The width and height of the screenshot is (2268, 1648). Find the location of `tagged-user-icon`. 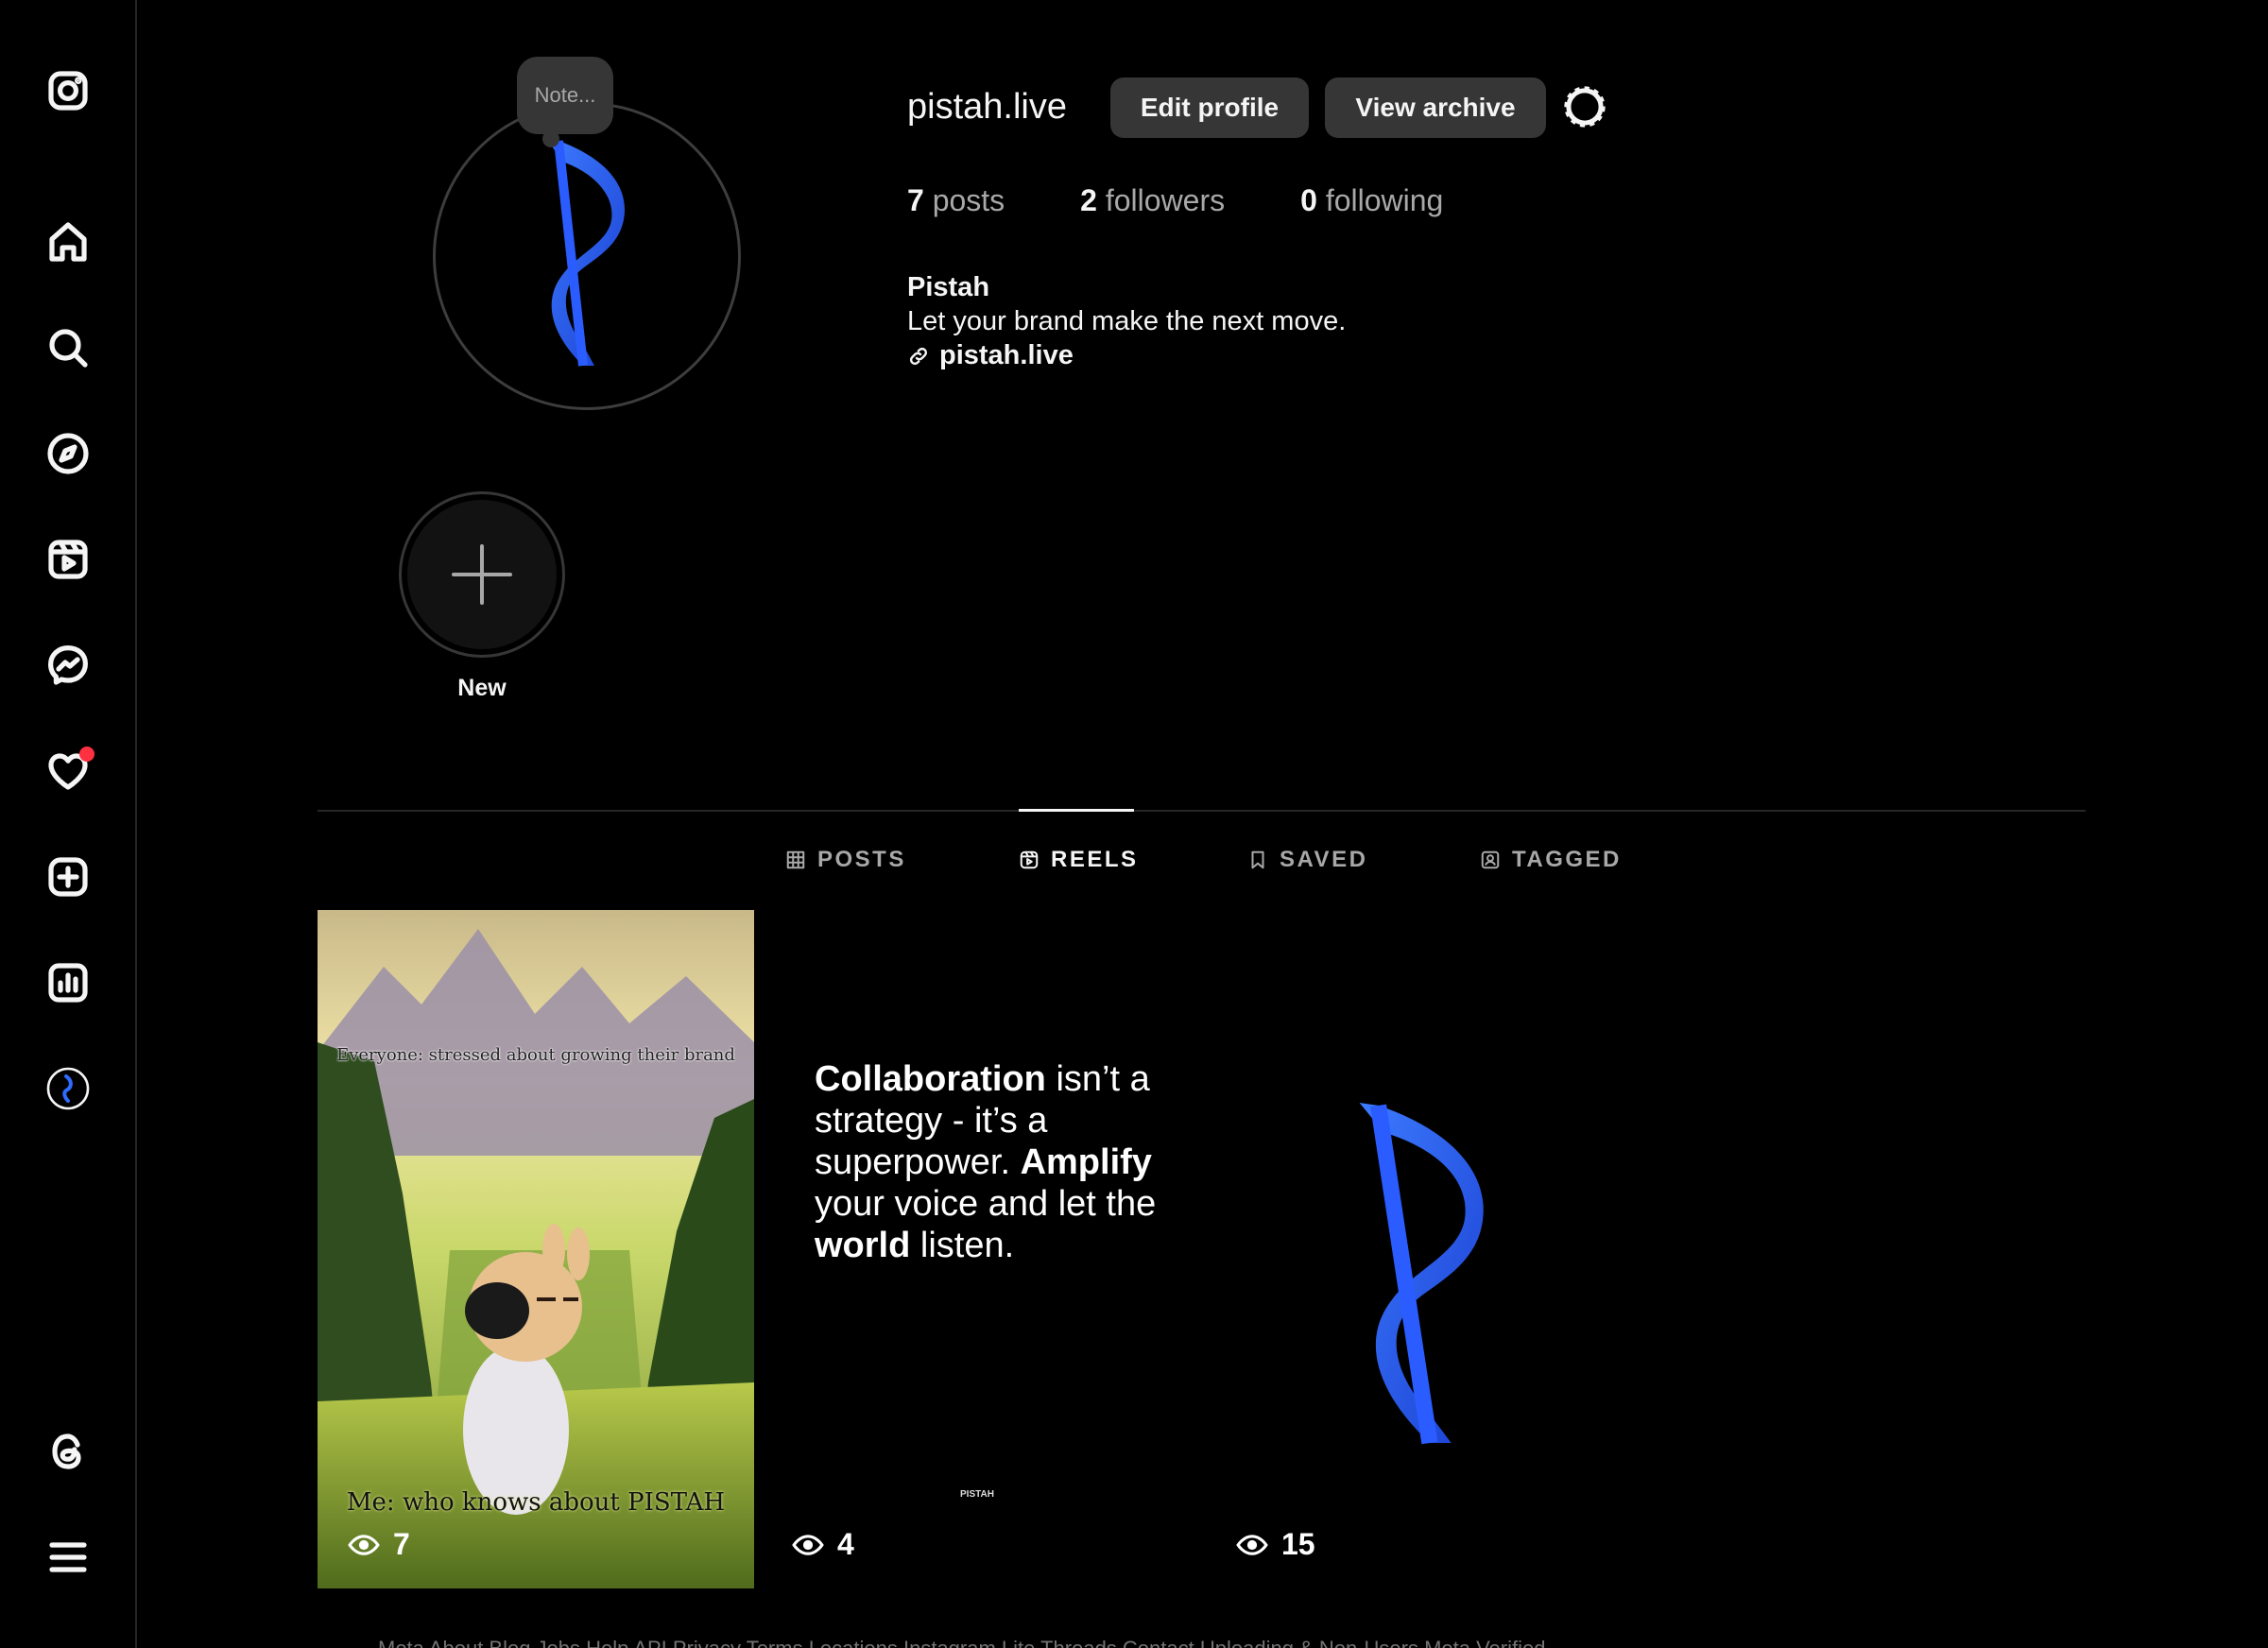

tagged-user-icon is located at coordinates (1490, 859).